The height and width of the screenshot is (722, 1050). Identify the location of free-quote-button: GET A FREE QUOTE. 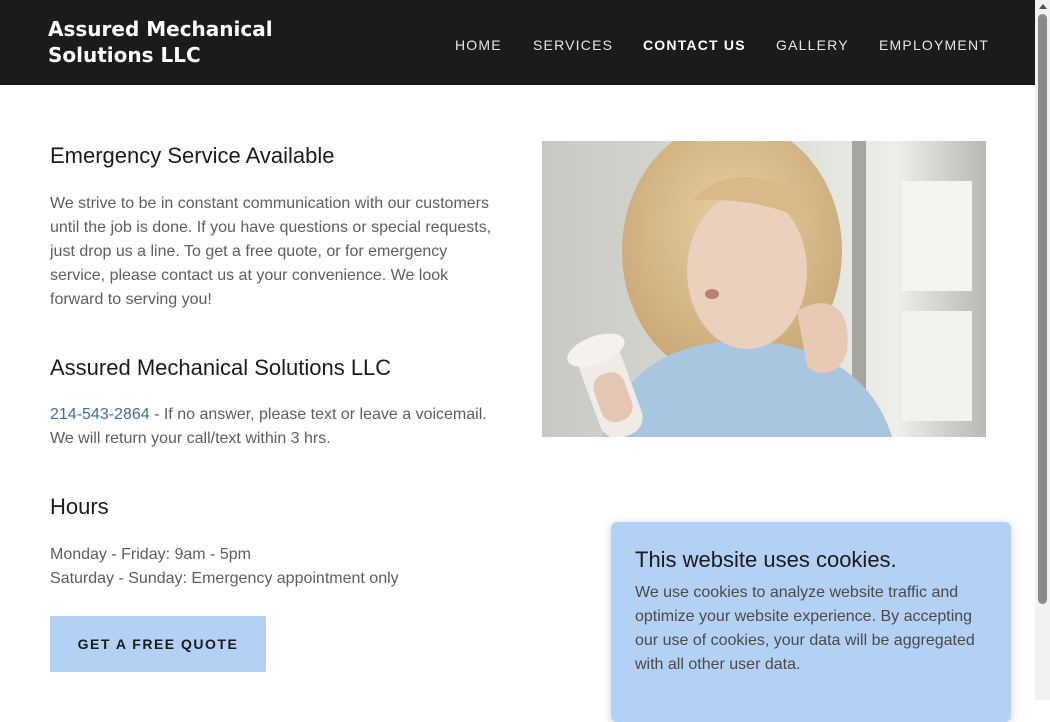
(158, 644).